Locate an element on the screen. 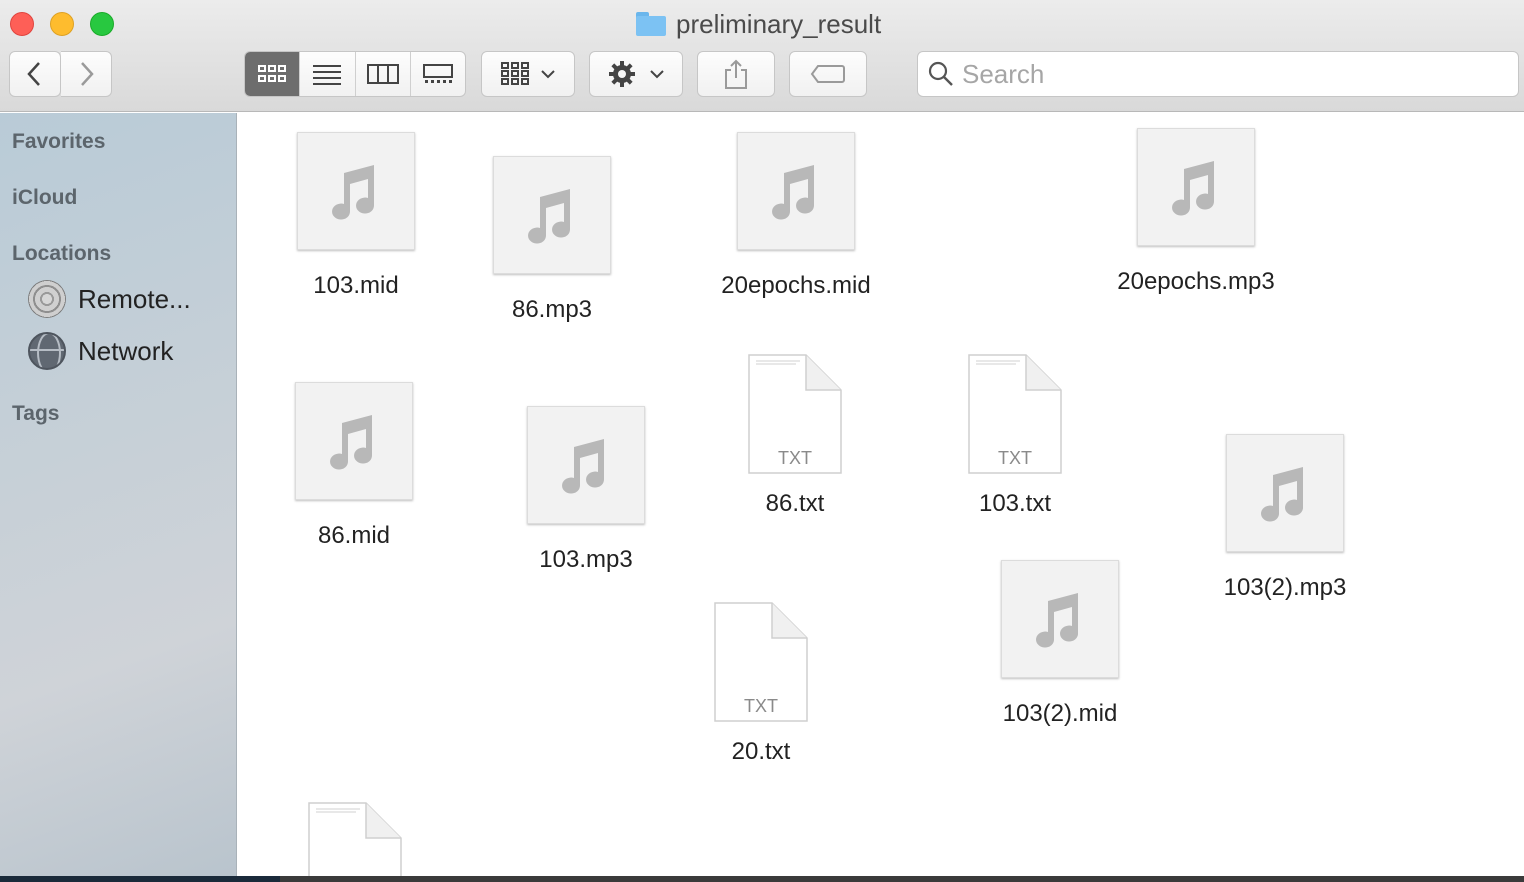  tag-icon is located at coordinates (827, 74).